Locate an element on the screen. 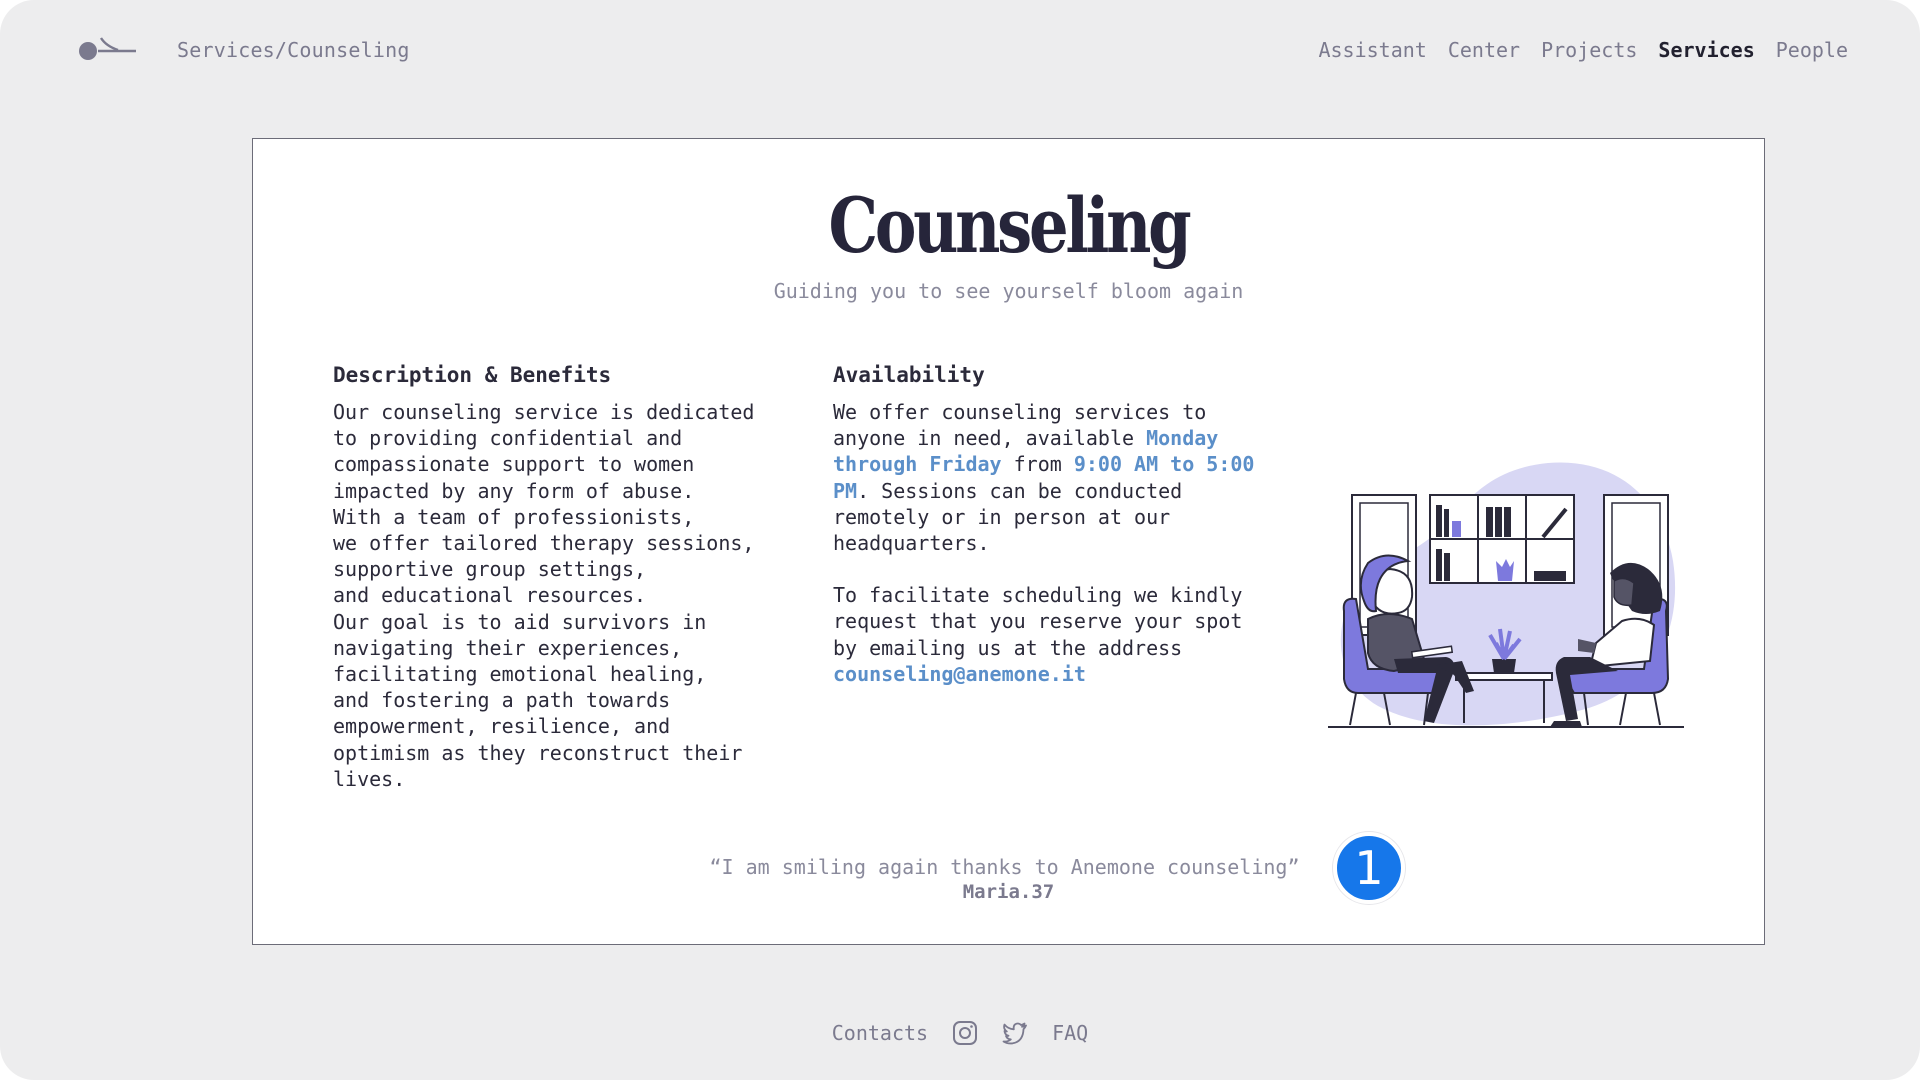 Image resolution: width=1920 pixels, height=1080 pixels. footer-contacts-link: Contacts is located at coordinates (880, 1033).